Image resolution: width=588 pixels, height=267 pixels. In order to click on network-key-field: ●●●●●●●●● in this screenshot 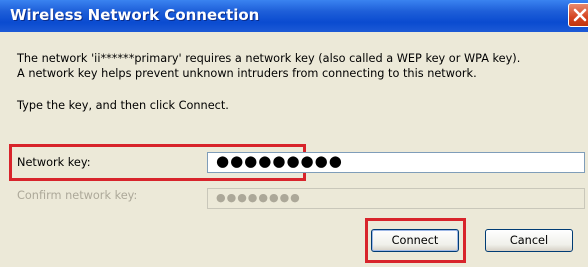, I will do `click(396, 162)`.